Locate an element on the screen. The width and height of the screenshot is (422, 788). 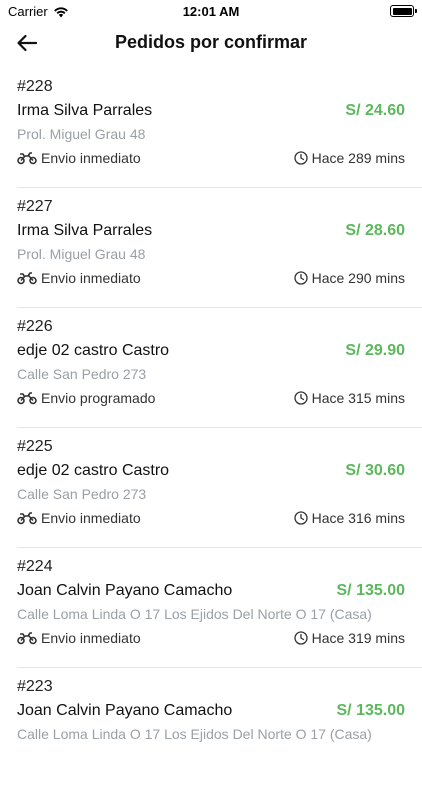
order-number: #225 is located at coordinates (35, 446).